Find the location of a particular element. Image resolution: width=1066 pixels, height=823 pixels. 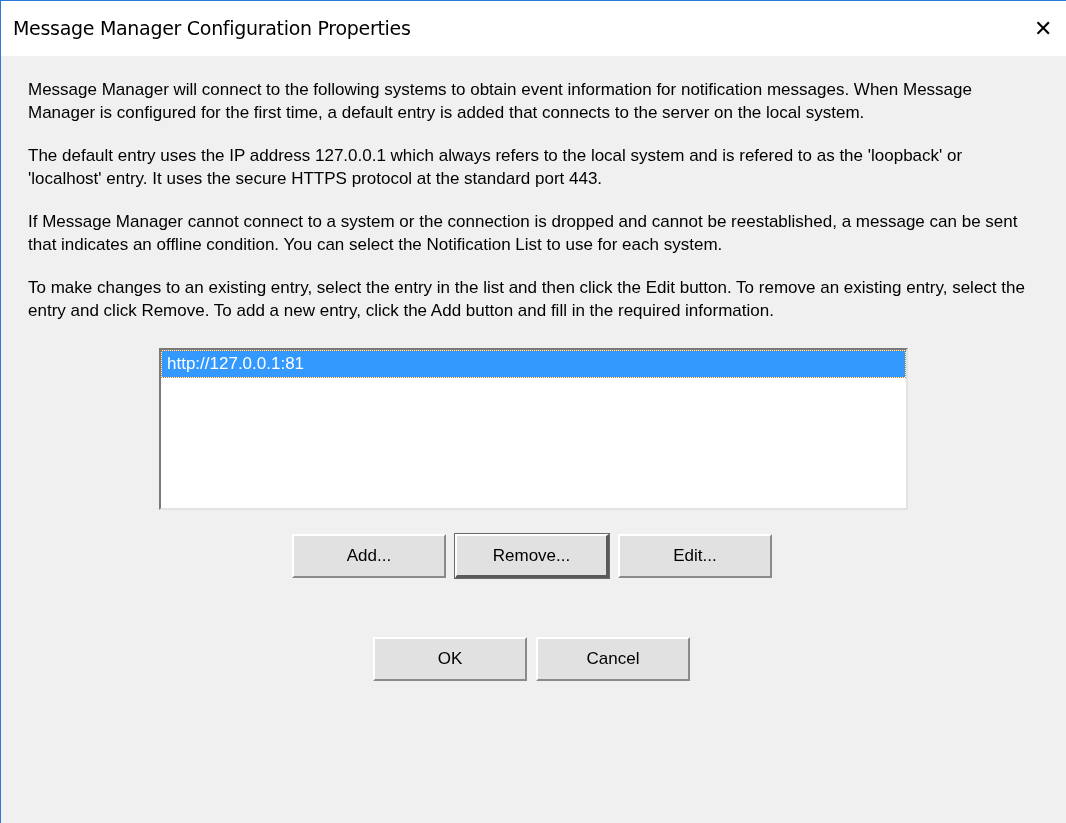

dialog-button: OK is located at coordinates (450, 659).